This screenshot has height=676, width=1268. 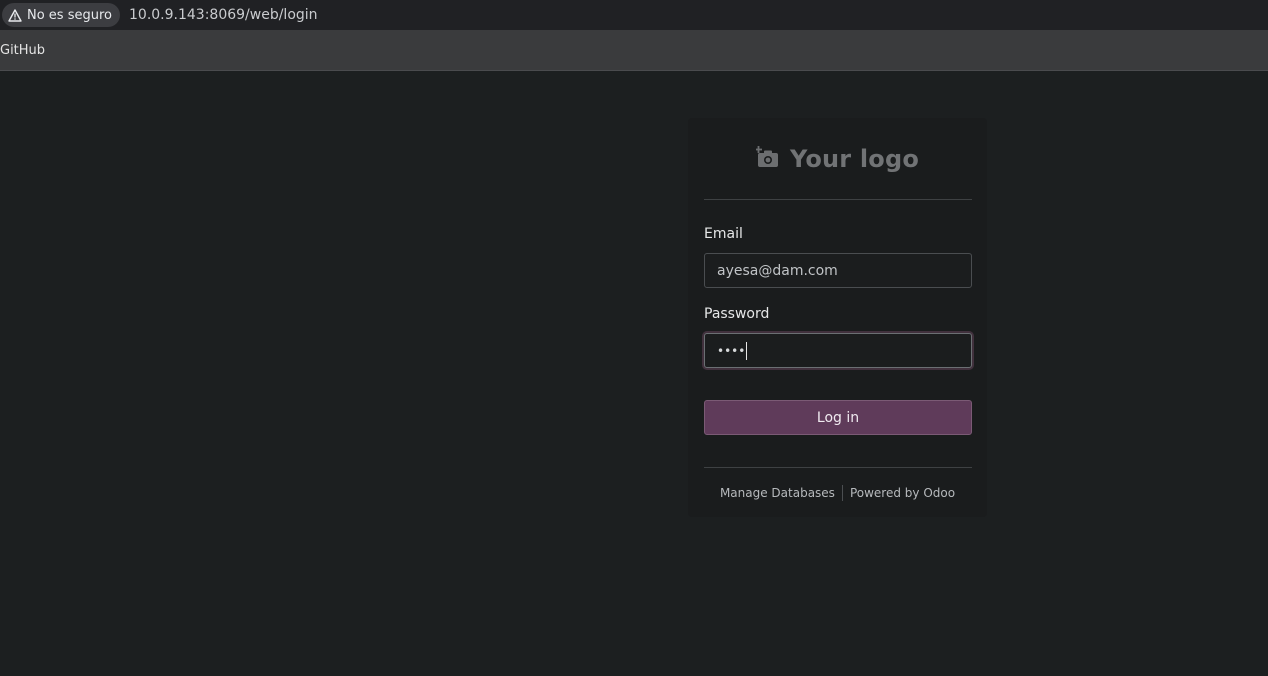 What do you see at coordinates (939, 493) in the screenshot?
I see `odoo-link: Odoo` at bounding box center [939, 493].